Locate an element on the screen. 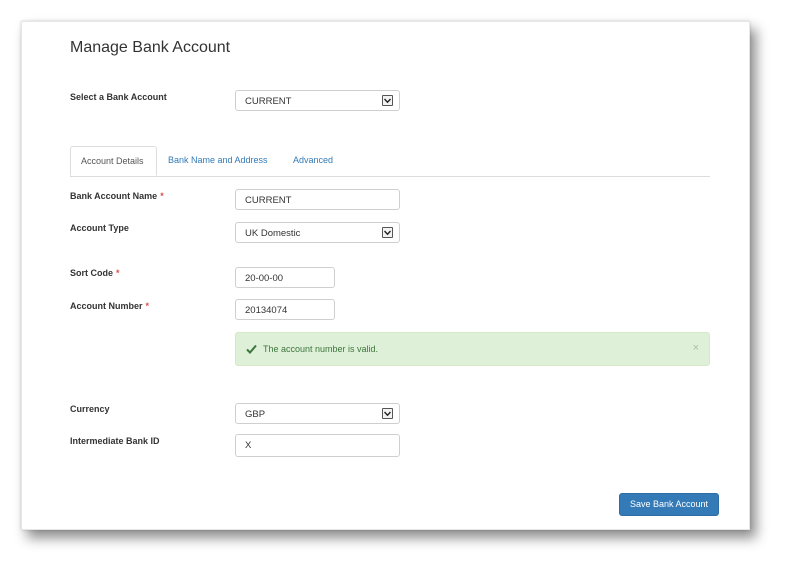 The height and width of the screenshot is (571, 789). account-number-label: Account Number * is located at coordinates (109, 306).